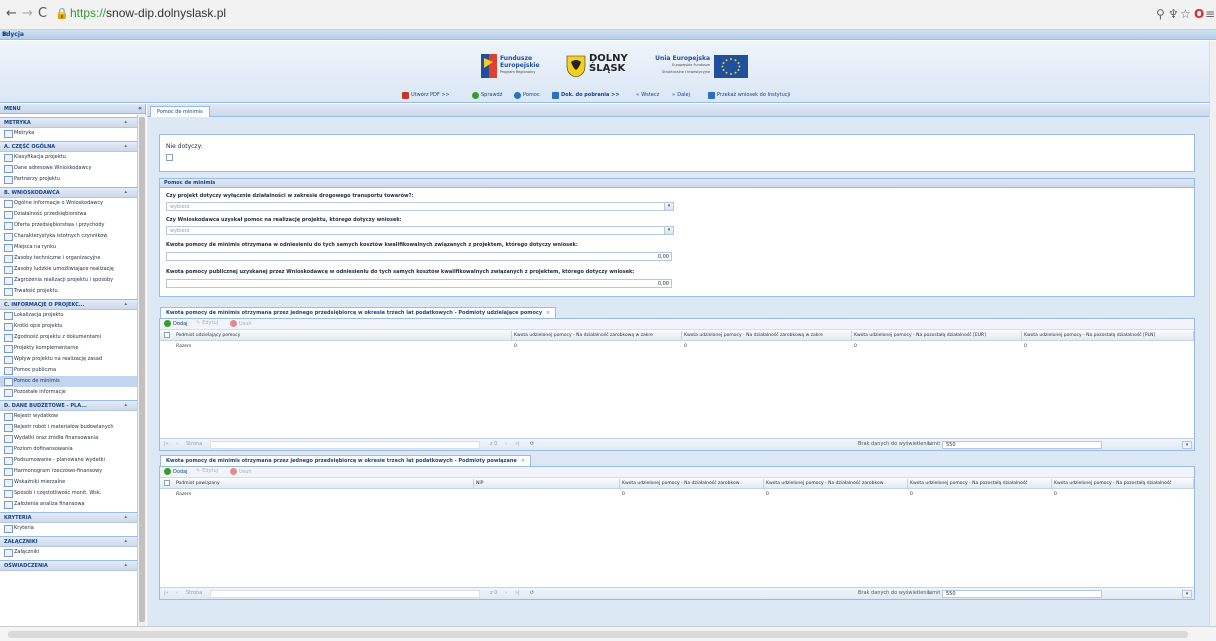  I want to click on sidebar-item: Dane adresowe Wnioskodawcy, so click(68, 168).